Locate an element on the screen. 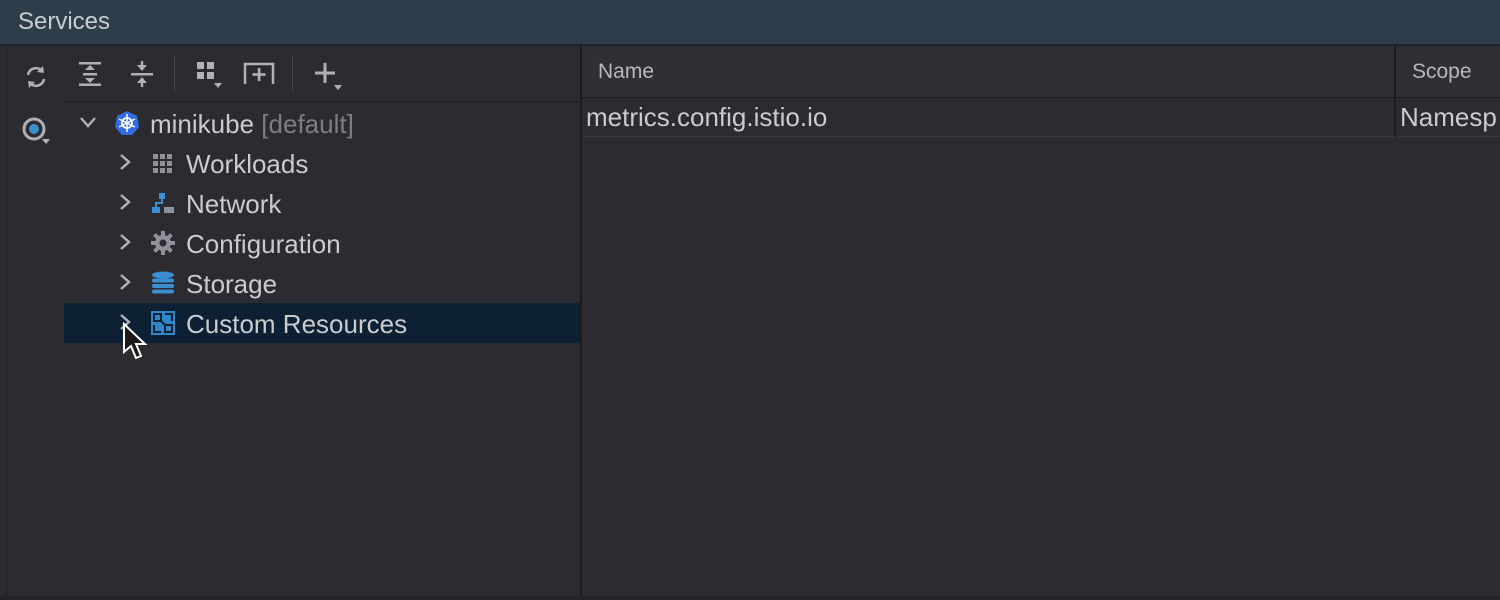 This screenshot has width=1500, height=600. network-icon is located at coordinates (163, 203).